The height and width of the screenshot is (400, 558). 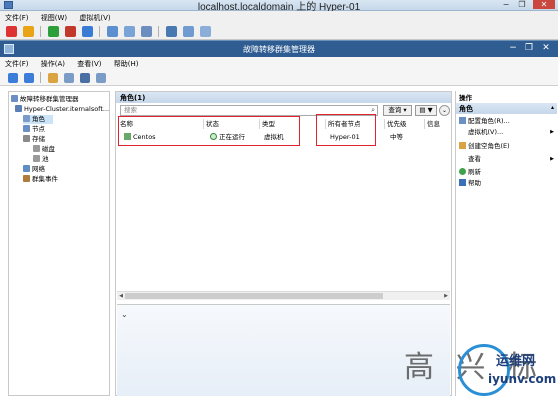 I want to click on vm-menu-view: 视图(W), so click(x=54, y=17).